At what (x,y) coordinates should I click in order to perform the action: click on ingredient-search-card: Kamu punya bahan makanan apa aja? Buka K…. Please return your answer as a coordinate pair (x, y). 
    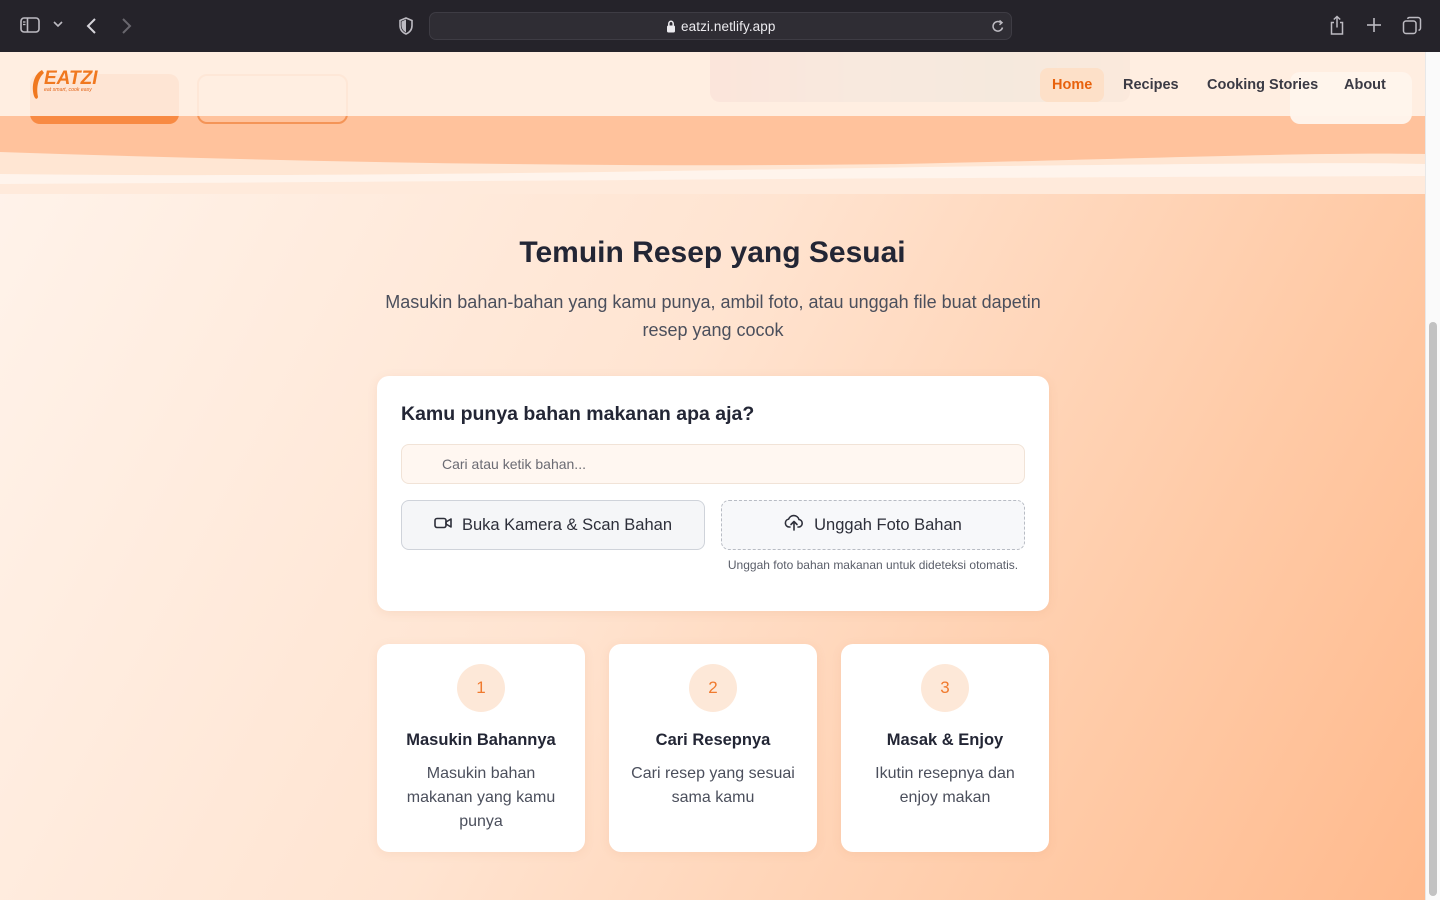
    Looking at the image, I should click on (713, 493).